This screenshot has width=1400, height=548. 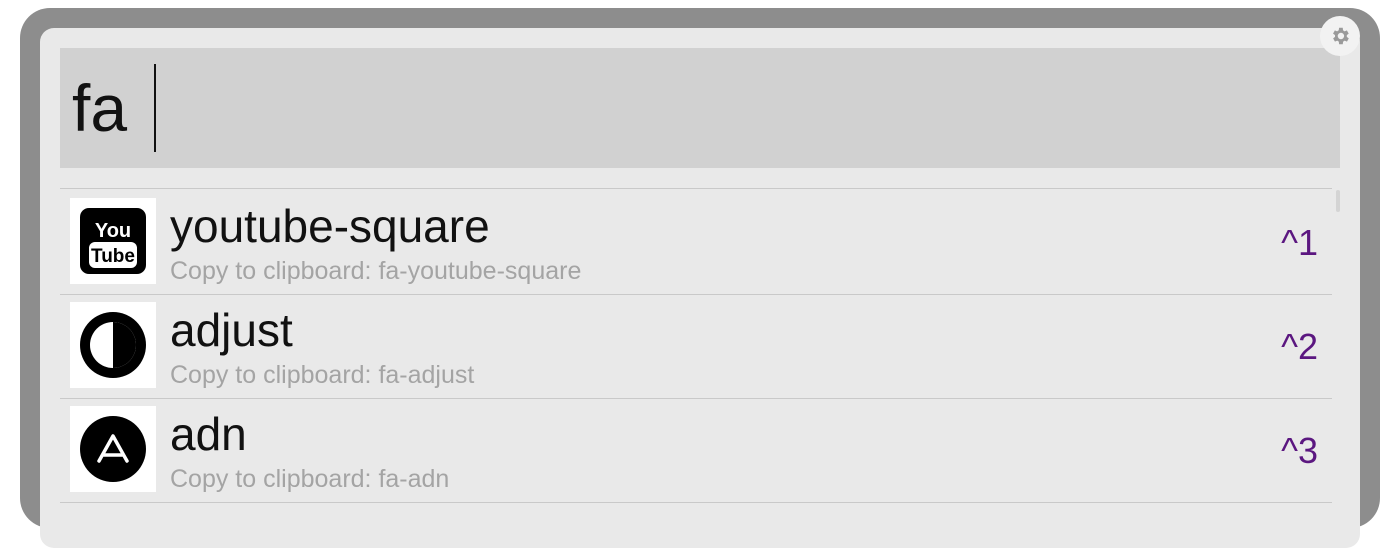 I want to click on text-caret, so click(x=155, y=108).